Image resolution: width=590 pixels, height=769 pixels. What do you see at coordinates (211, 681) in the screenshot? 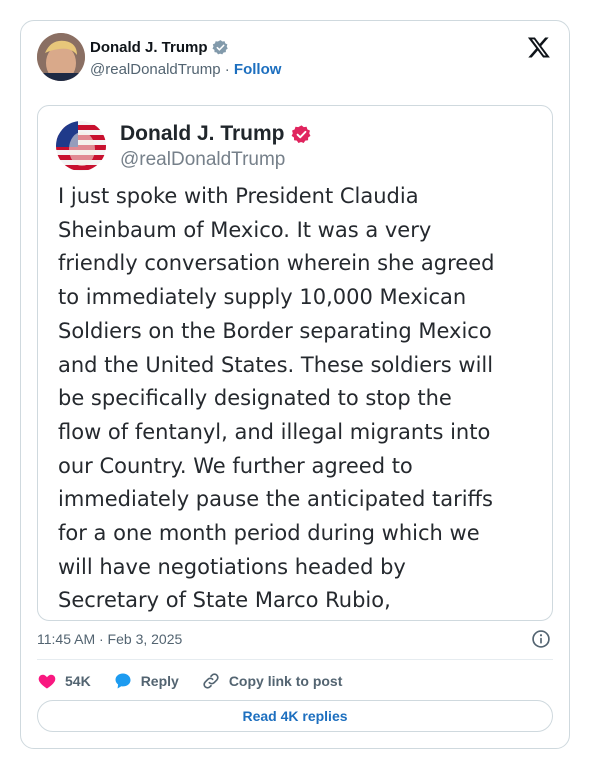
I see `link-icon` at bounding box center [211, 681].